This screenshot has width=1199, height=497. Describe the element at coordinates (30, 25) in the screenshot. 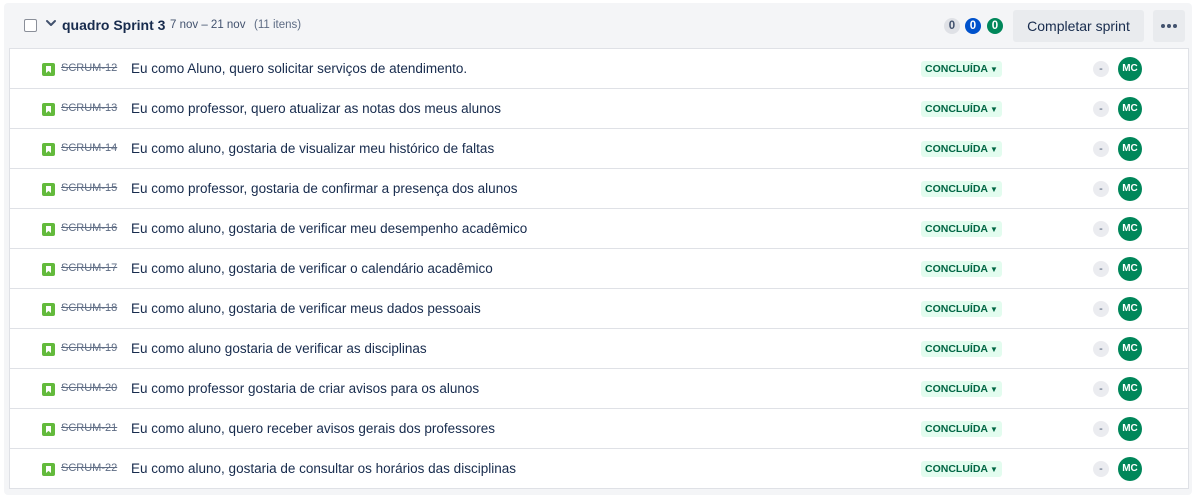

I see `sprint-checkbox` at that location.